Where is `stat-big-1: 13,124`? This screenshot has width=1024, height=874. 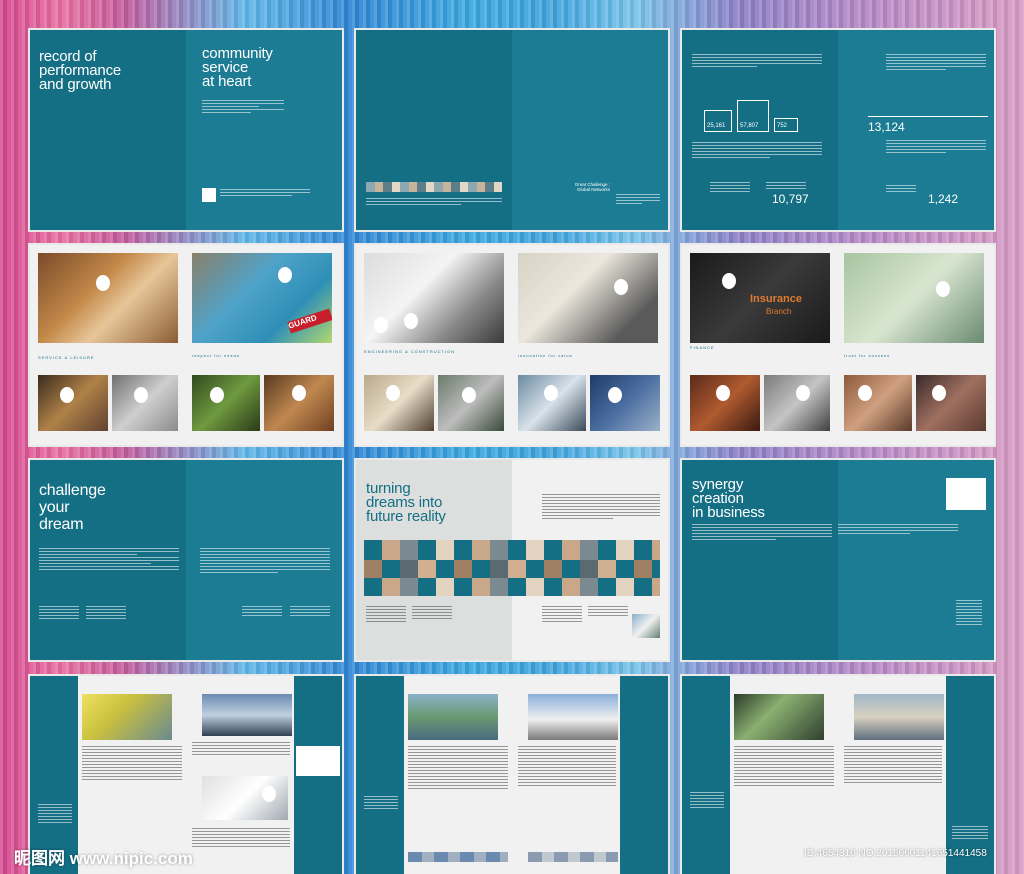
stat-big-1: 13,124 is located at coordinates (886, 127).